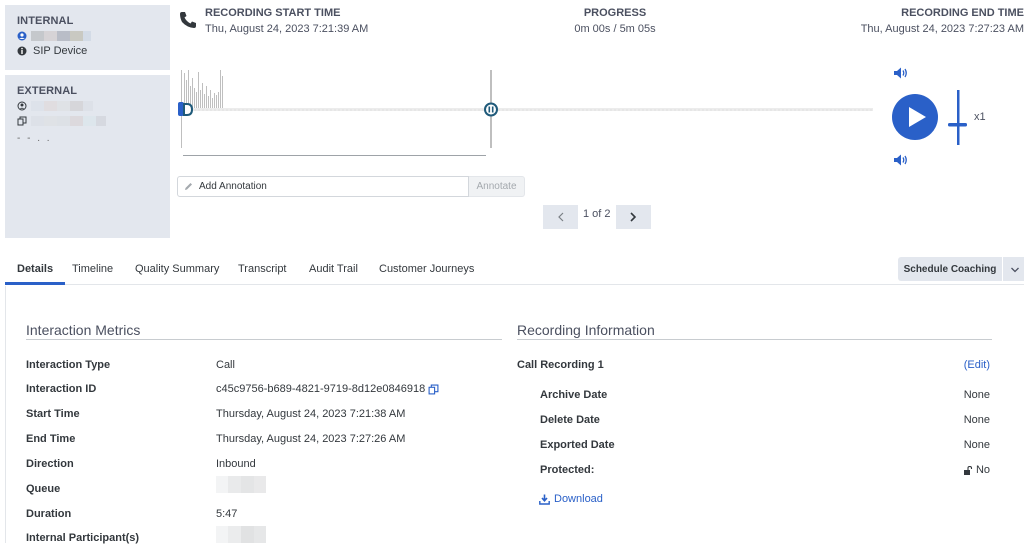 The image size is (1024, 546). Describe the element at coordinates (560, 365) in the screenshot. I see `recording-name: Call Recording 1` at that location.